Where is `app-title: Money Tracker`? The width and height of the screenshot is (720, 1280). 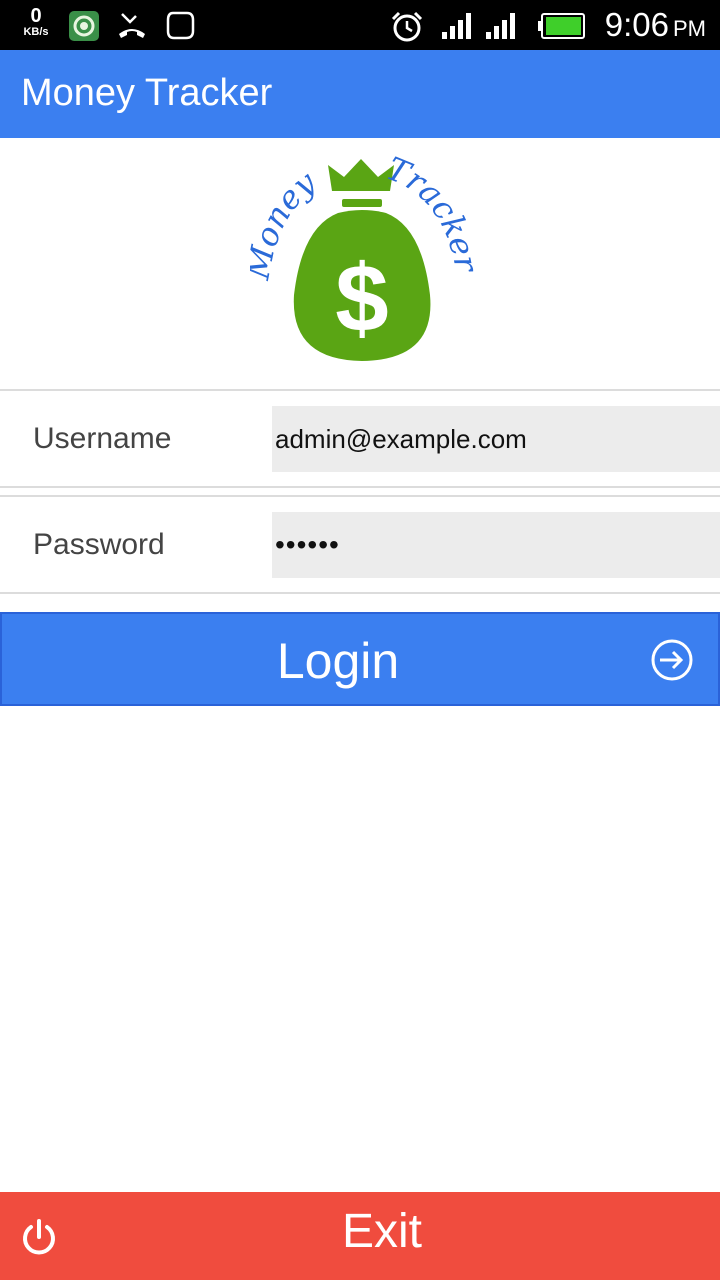
app-title: Money Tracker is located at coordinates (147, 93).